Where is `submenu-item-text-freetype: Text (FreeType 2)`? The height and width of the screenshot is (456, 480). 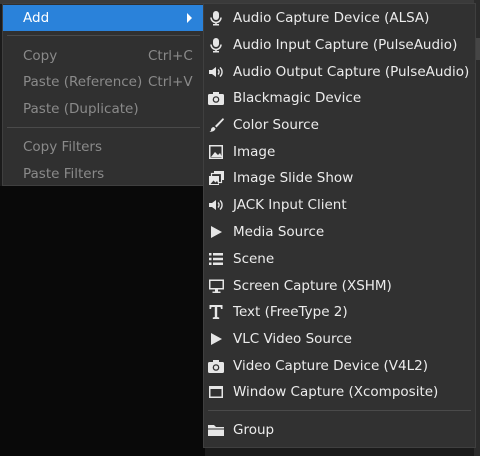
submenu-item-text-freetype: Text (FreeType 2) is located at coordinates (339, 312).